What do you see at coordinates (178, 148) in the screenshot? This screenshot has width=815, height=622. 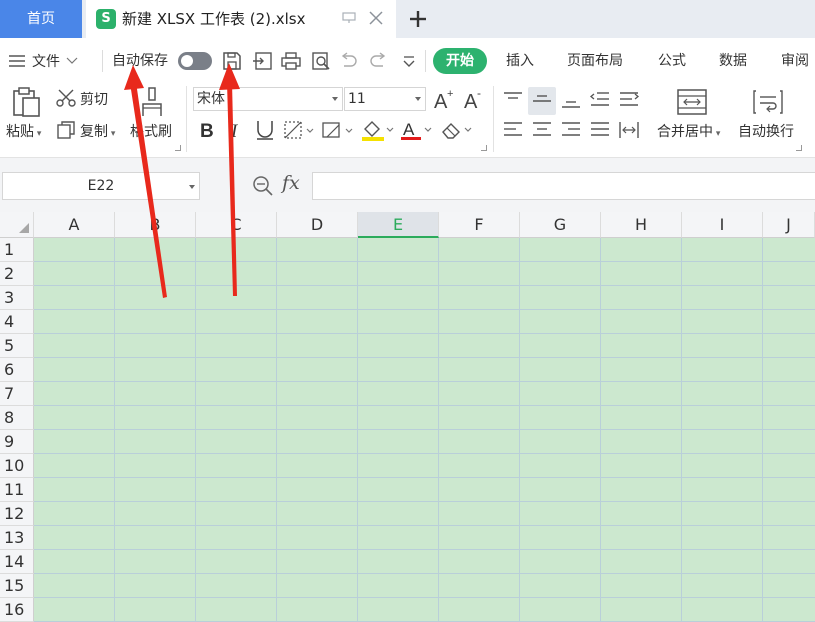 I see `clipboard-group-launcher` at bounding box center [178, 148].